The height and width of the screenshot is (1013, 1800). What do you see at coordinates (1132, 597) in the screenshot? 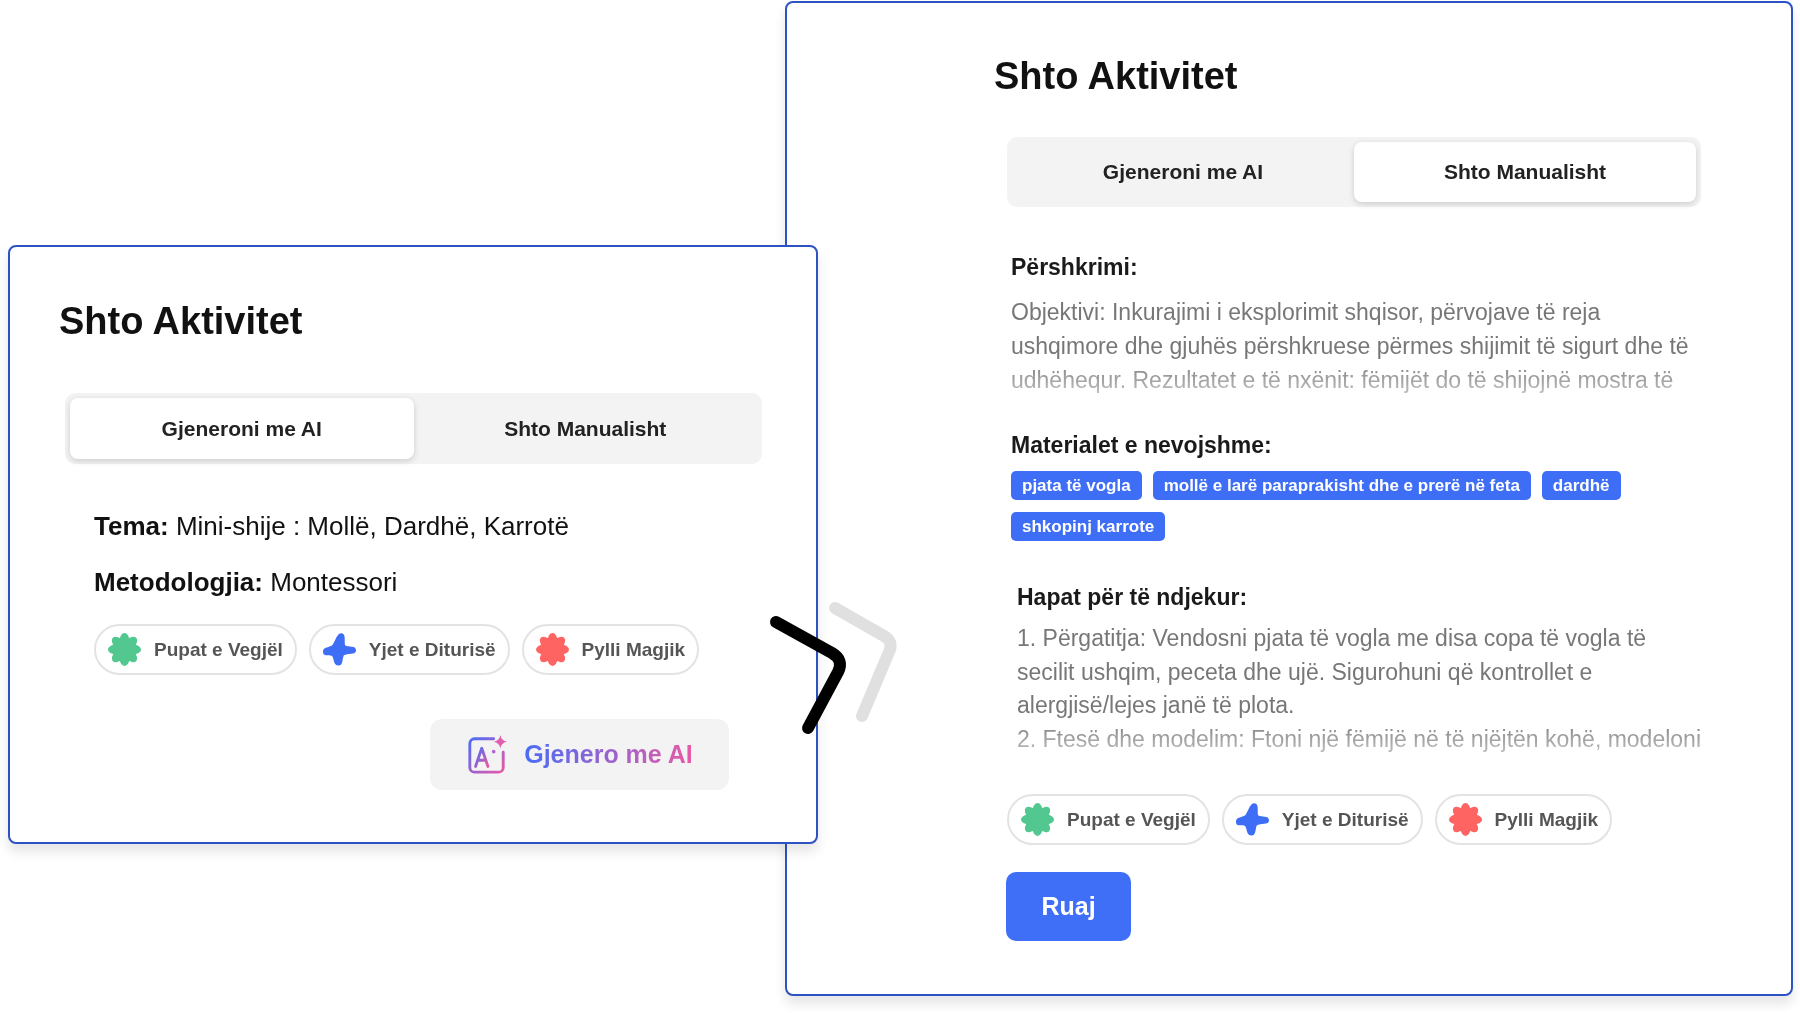
I see `section-heading: Hapat për të ndjekur:` at bounding box center [1132, 597].